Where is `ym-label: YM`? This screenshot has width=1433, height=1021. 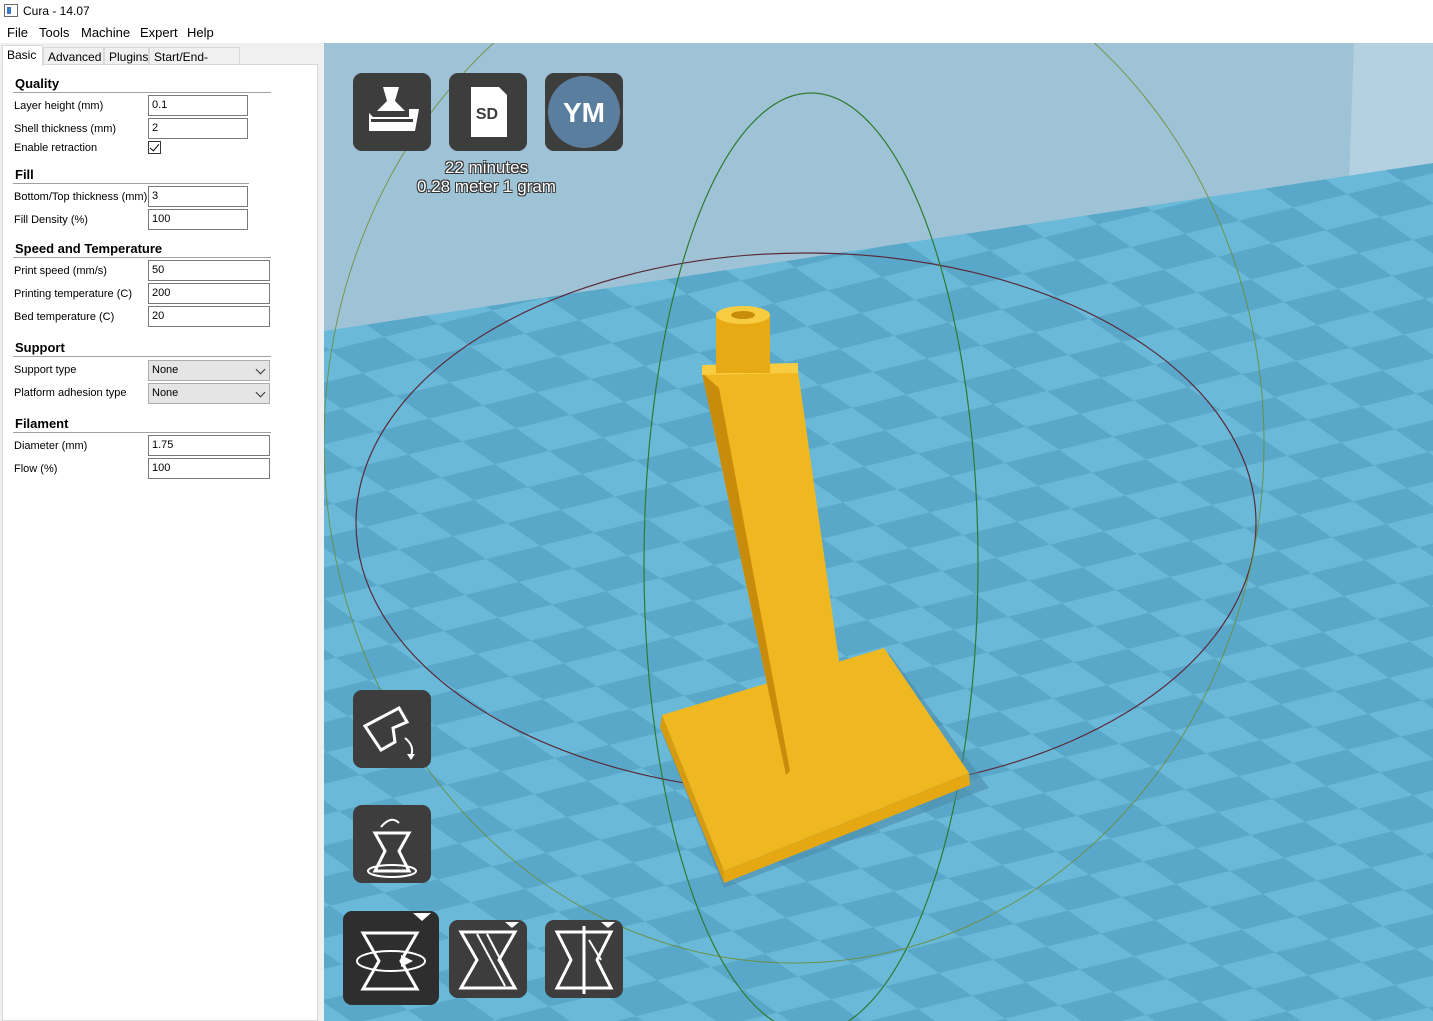
ym-label: YM is located at coordinates (584, 112).